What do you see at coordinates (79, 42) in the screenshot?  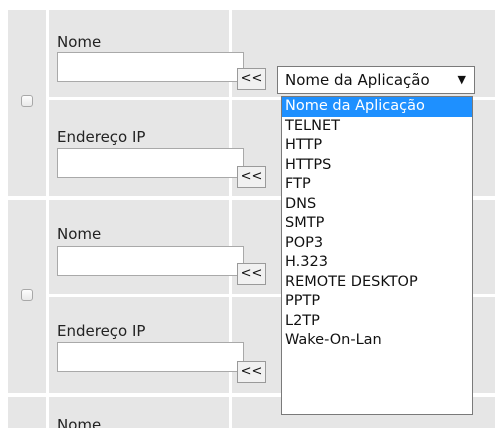 I see `row-1-name-label: Nome` at bounding box center [79, 42].